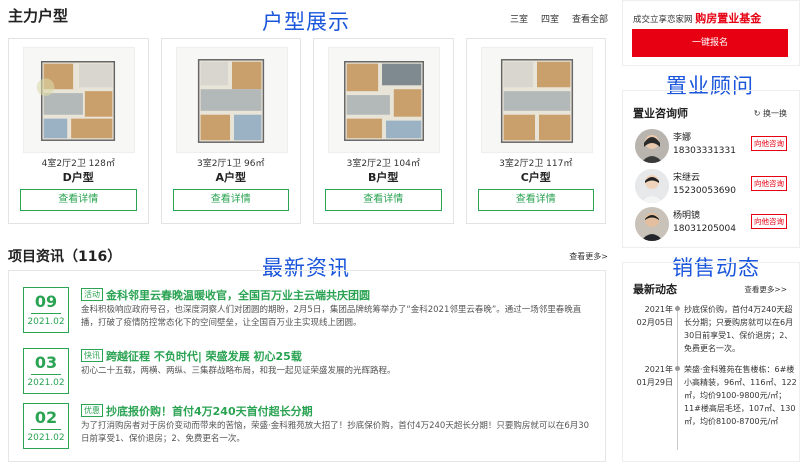 The width and height of the screenshot is (800, 467). I want to click on news-tag: 活动, so click(92, 294).